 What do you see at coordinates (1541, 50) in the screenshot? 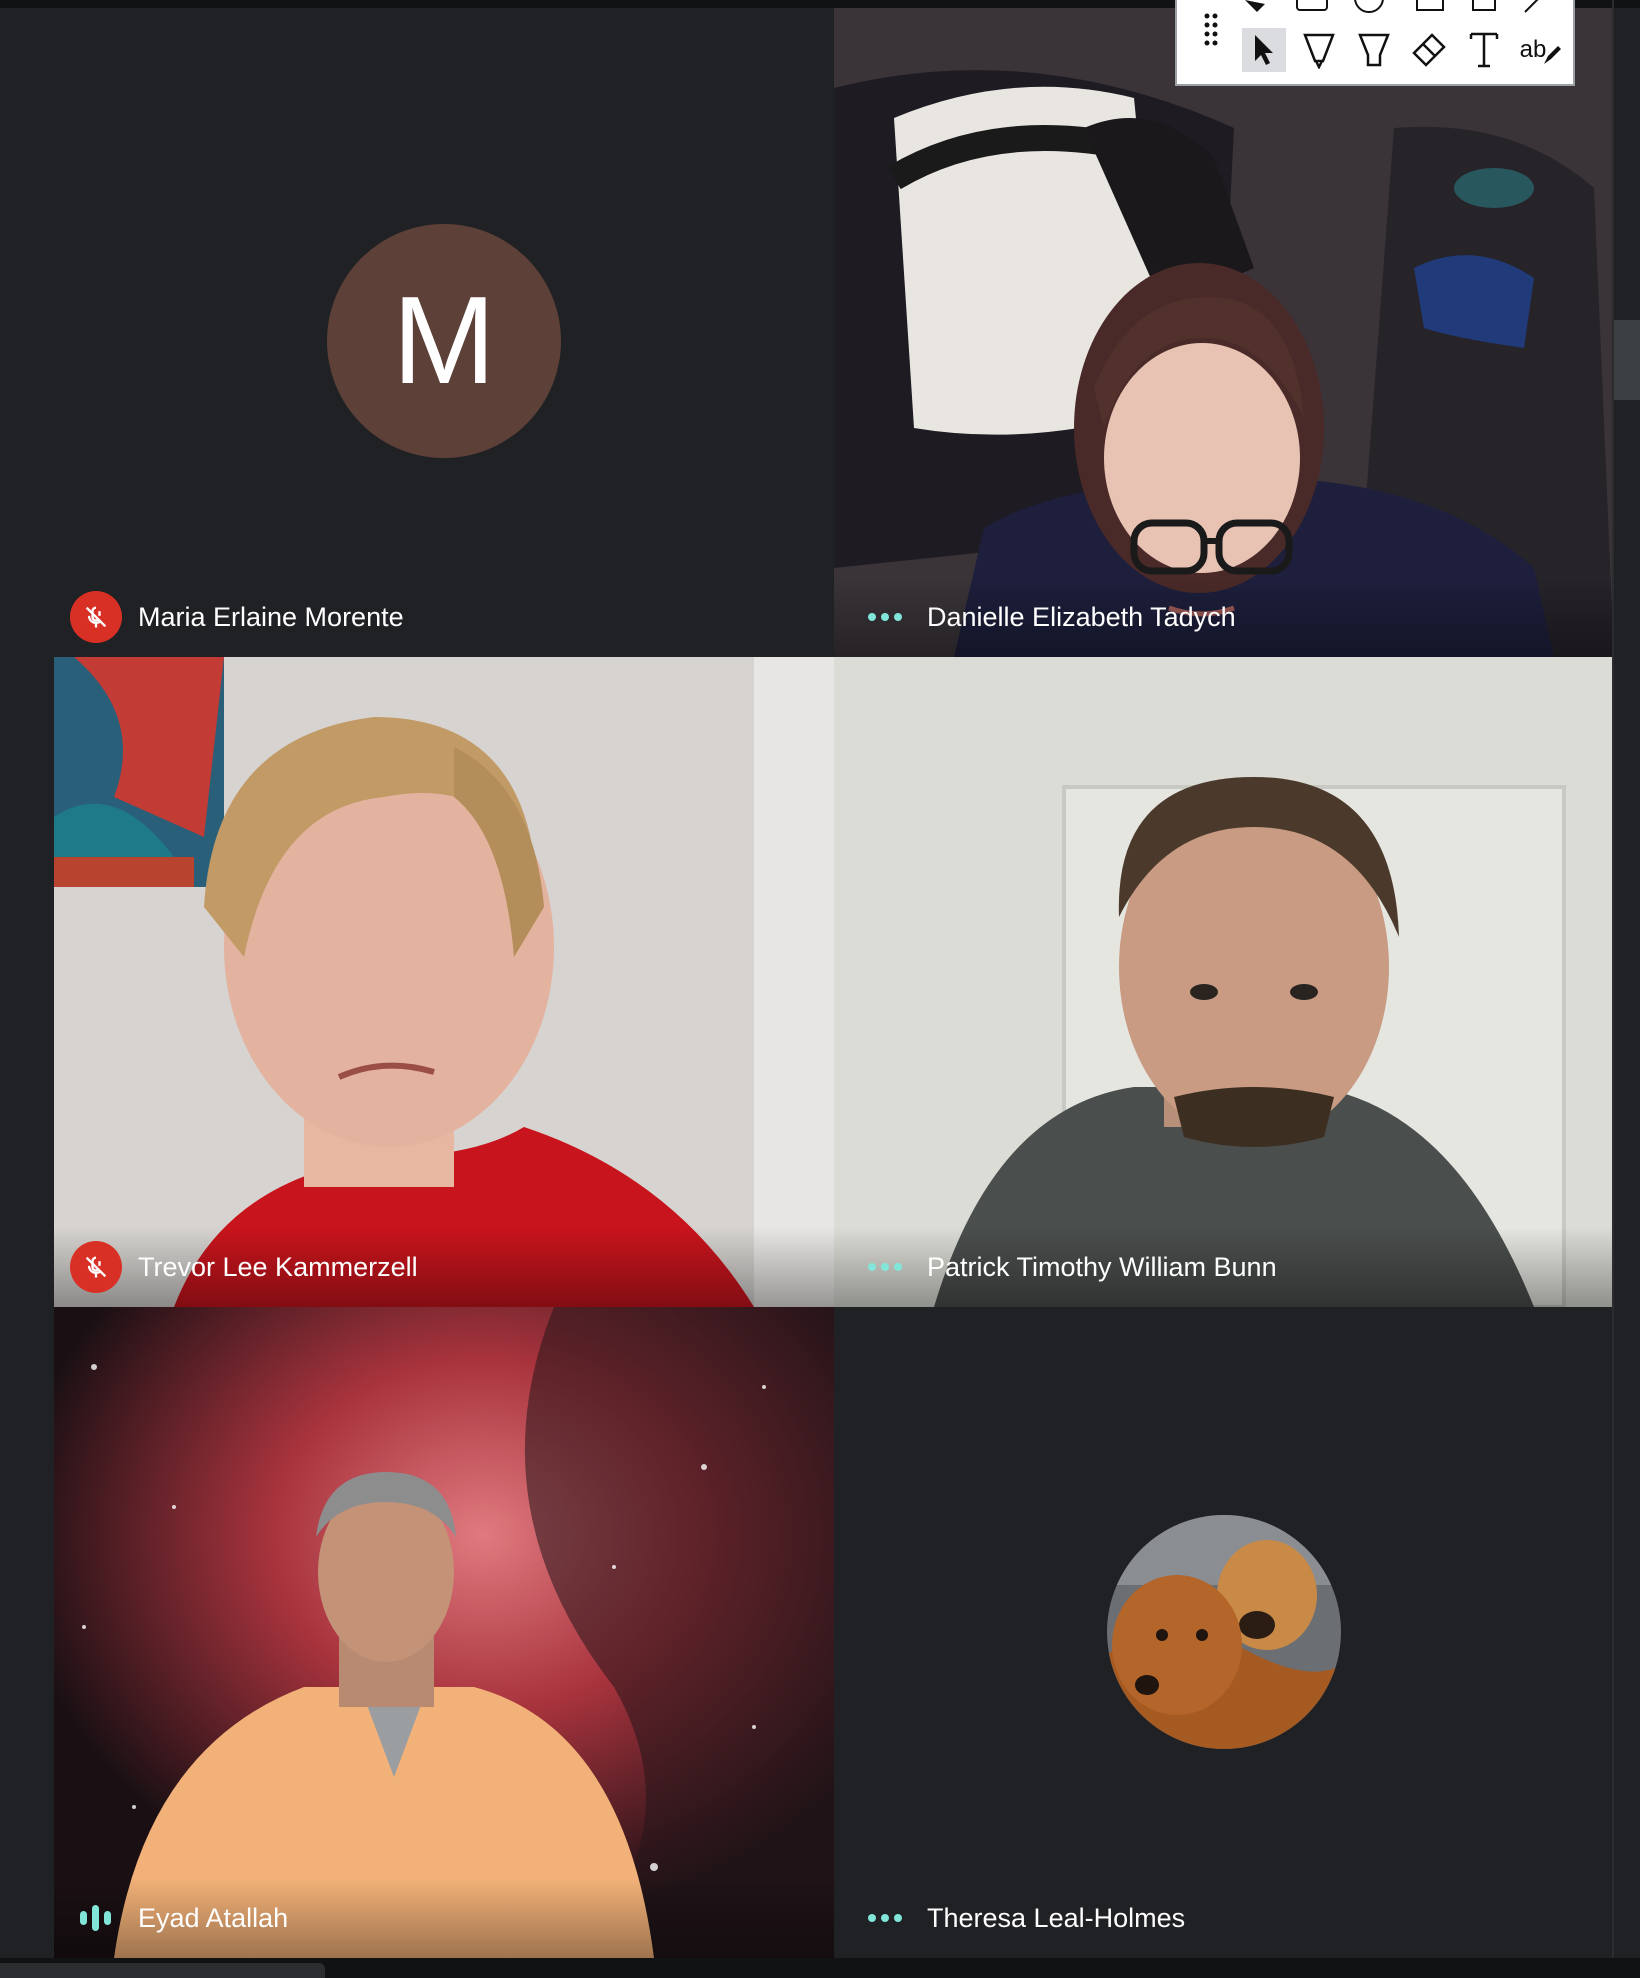
I see `text-annotation-icon: ab` at bounding box center [1541, 50].